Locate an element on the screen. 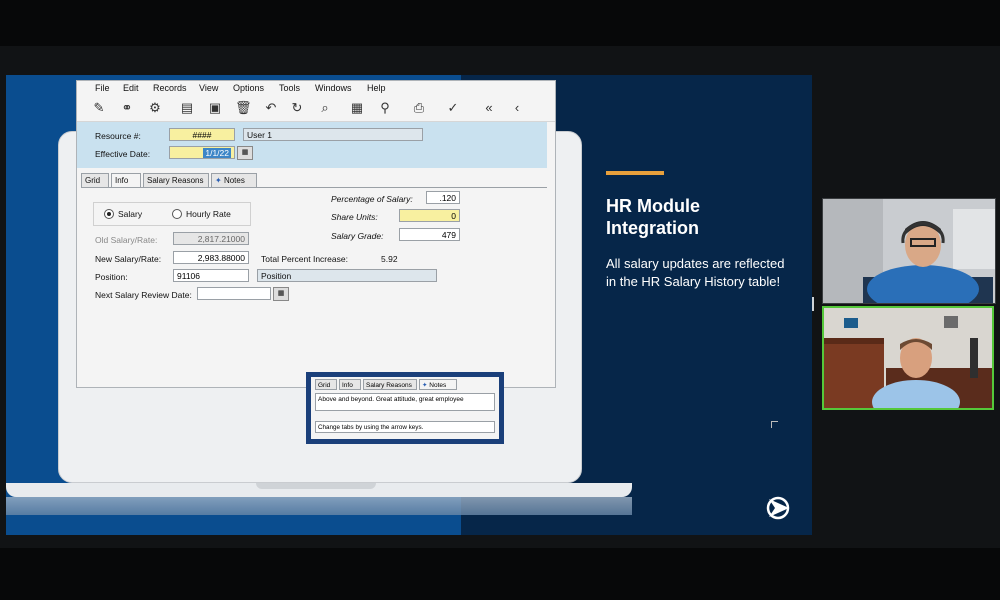 The height and width of the screenshot is (600, 1000). notes-callout-tab-notes: ✦ Notes is located at coordinates (438, 384).